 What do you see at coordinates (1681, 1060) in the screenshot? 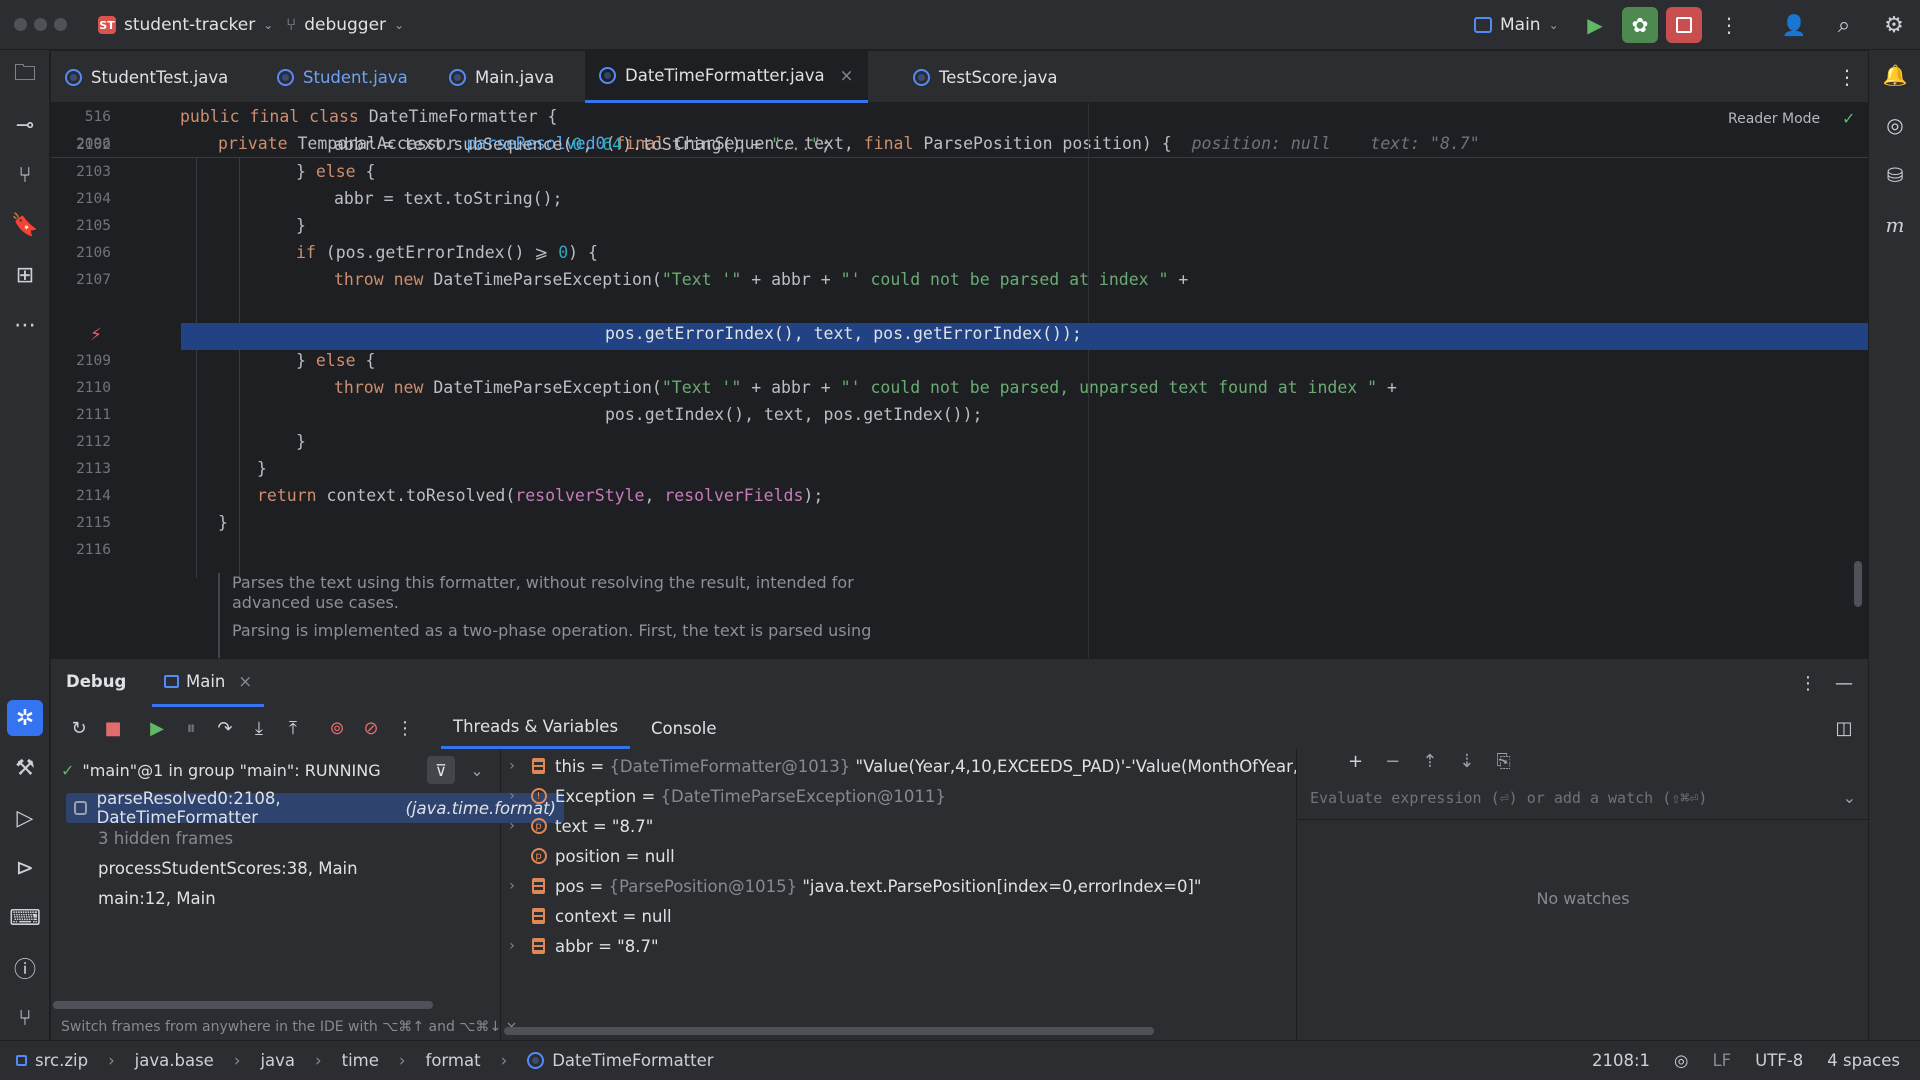
I see `ai-status-icon: ◎` at bounding box center [1681, 1060].